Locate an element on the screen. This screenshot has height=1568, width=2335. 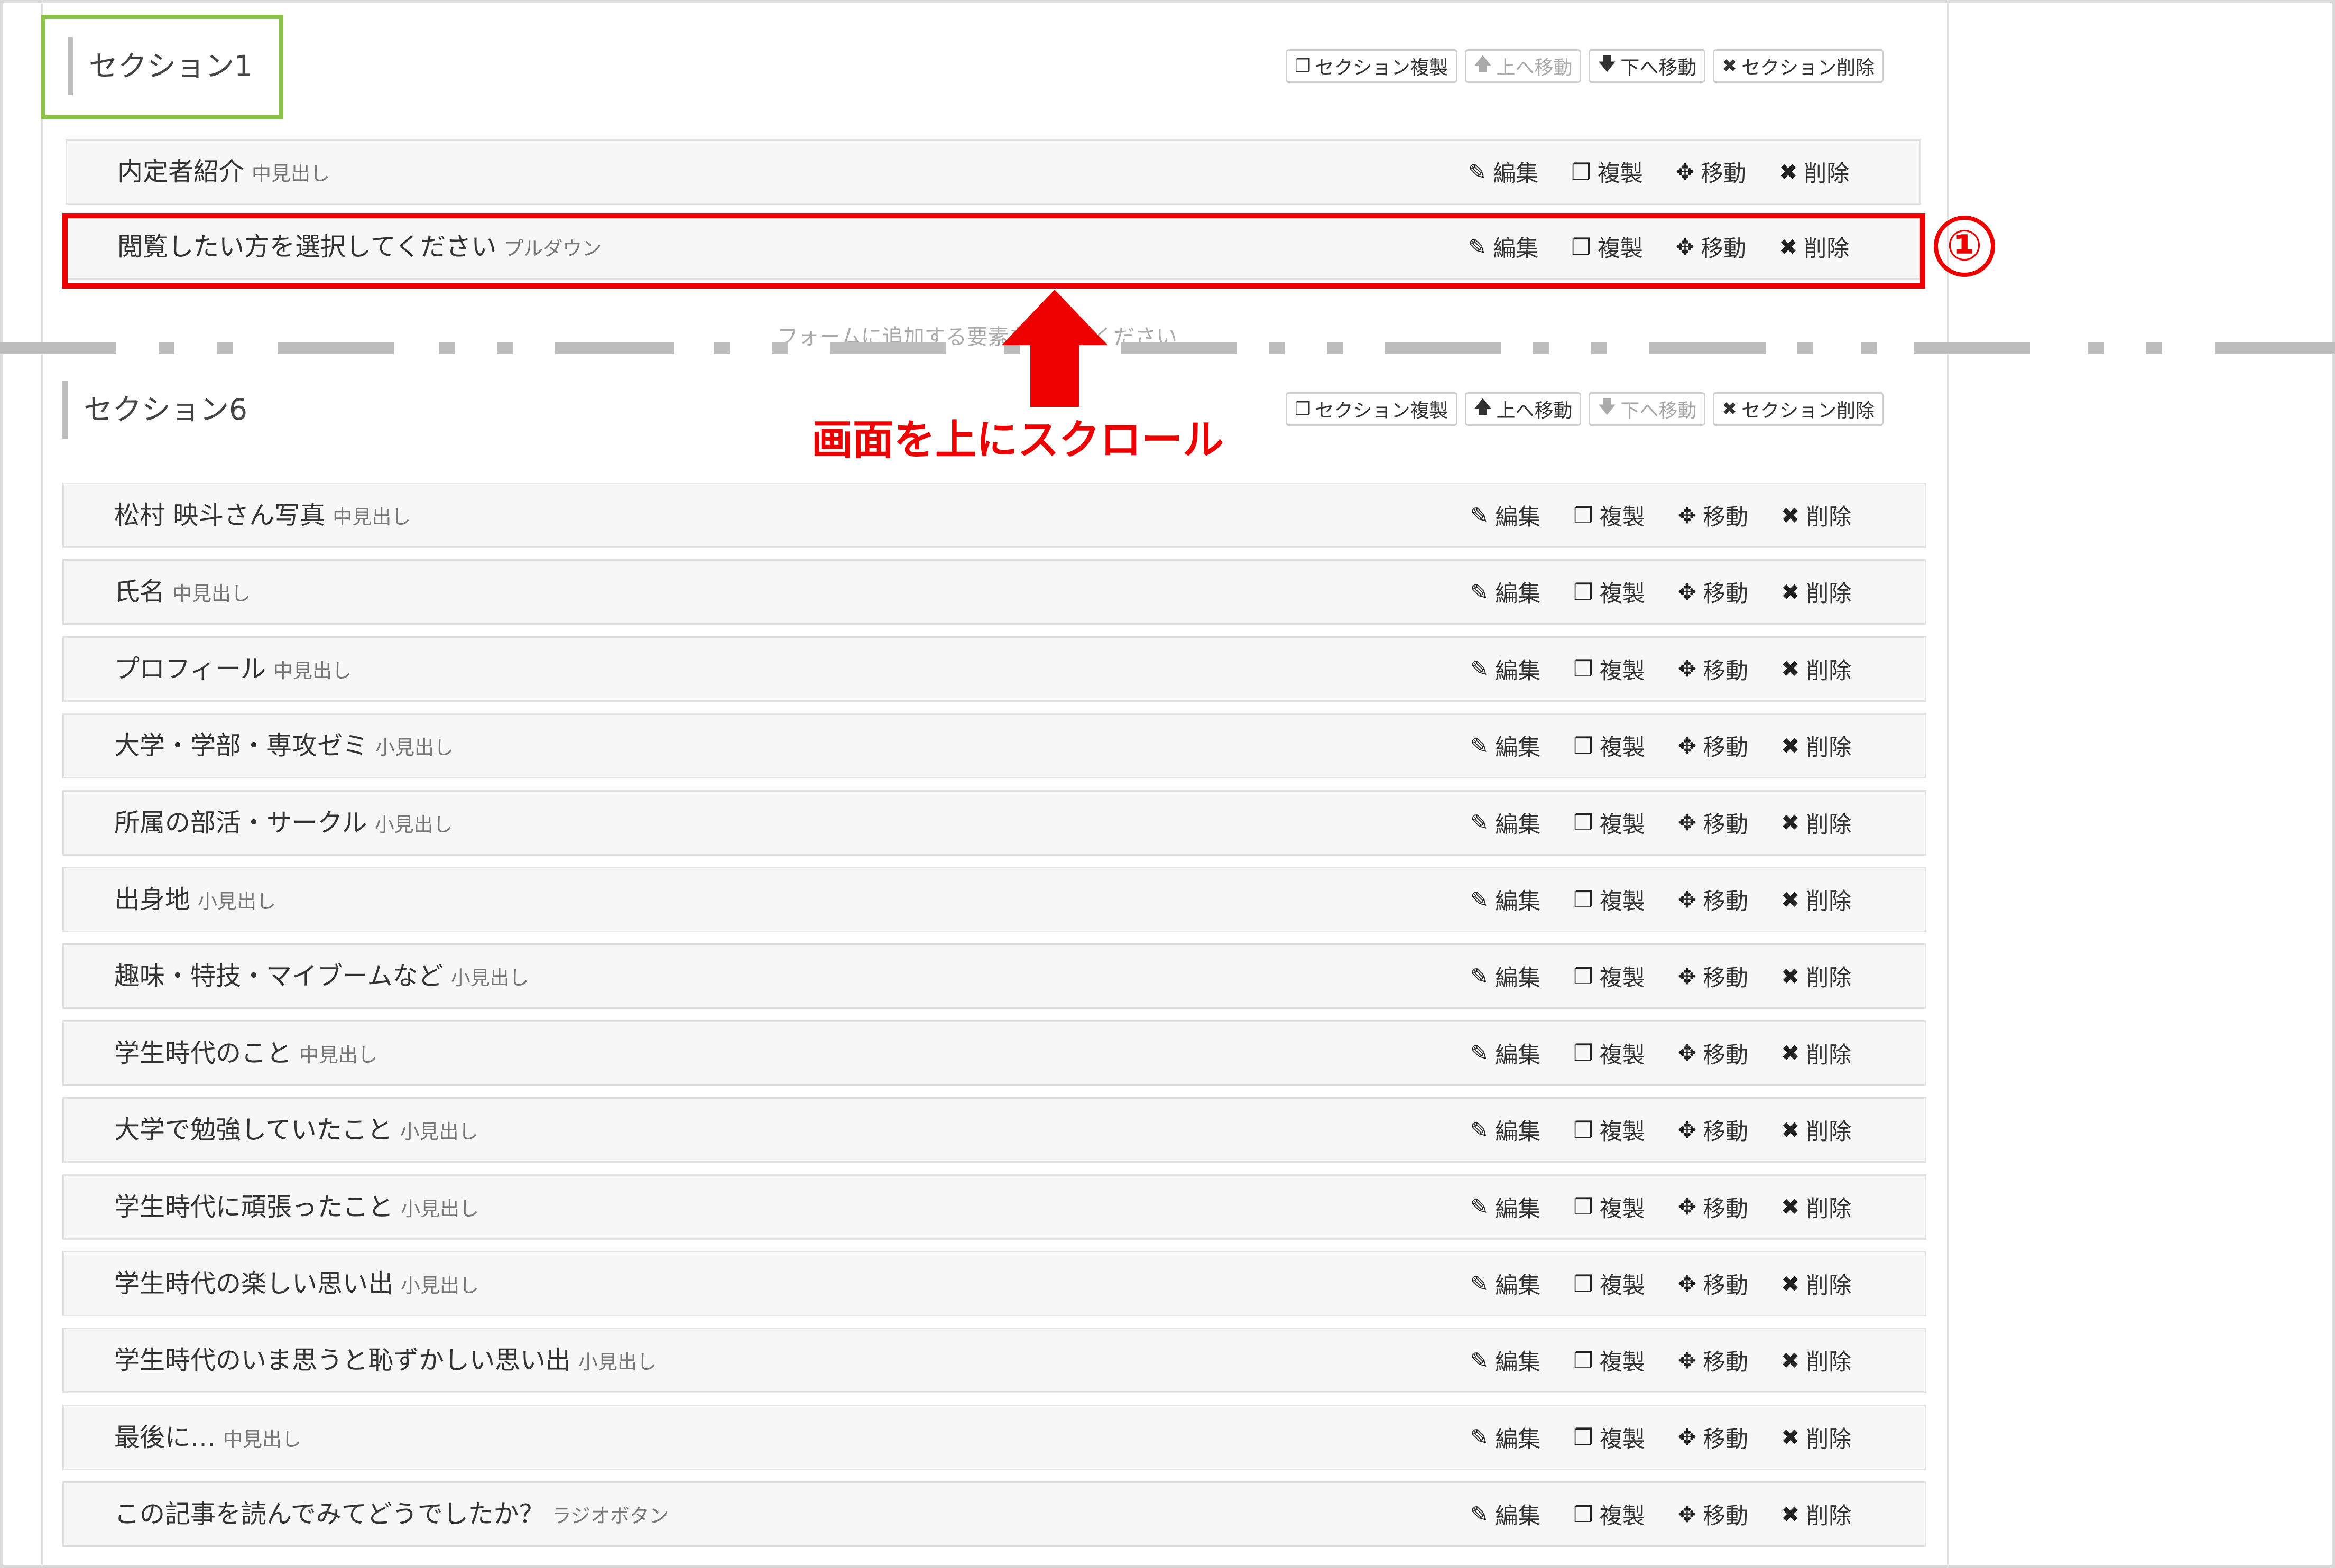
form-element-label: 最後に… 中見出し is located at coordinates (207, 1438).